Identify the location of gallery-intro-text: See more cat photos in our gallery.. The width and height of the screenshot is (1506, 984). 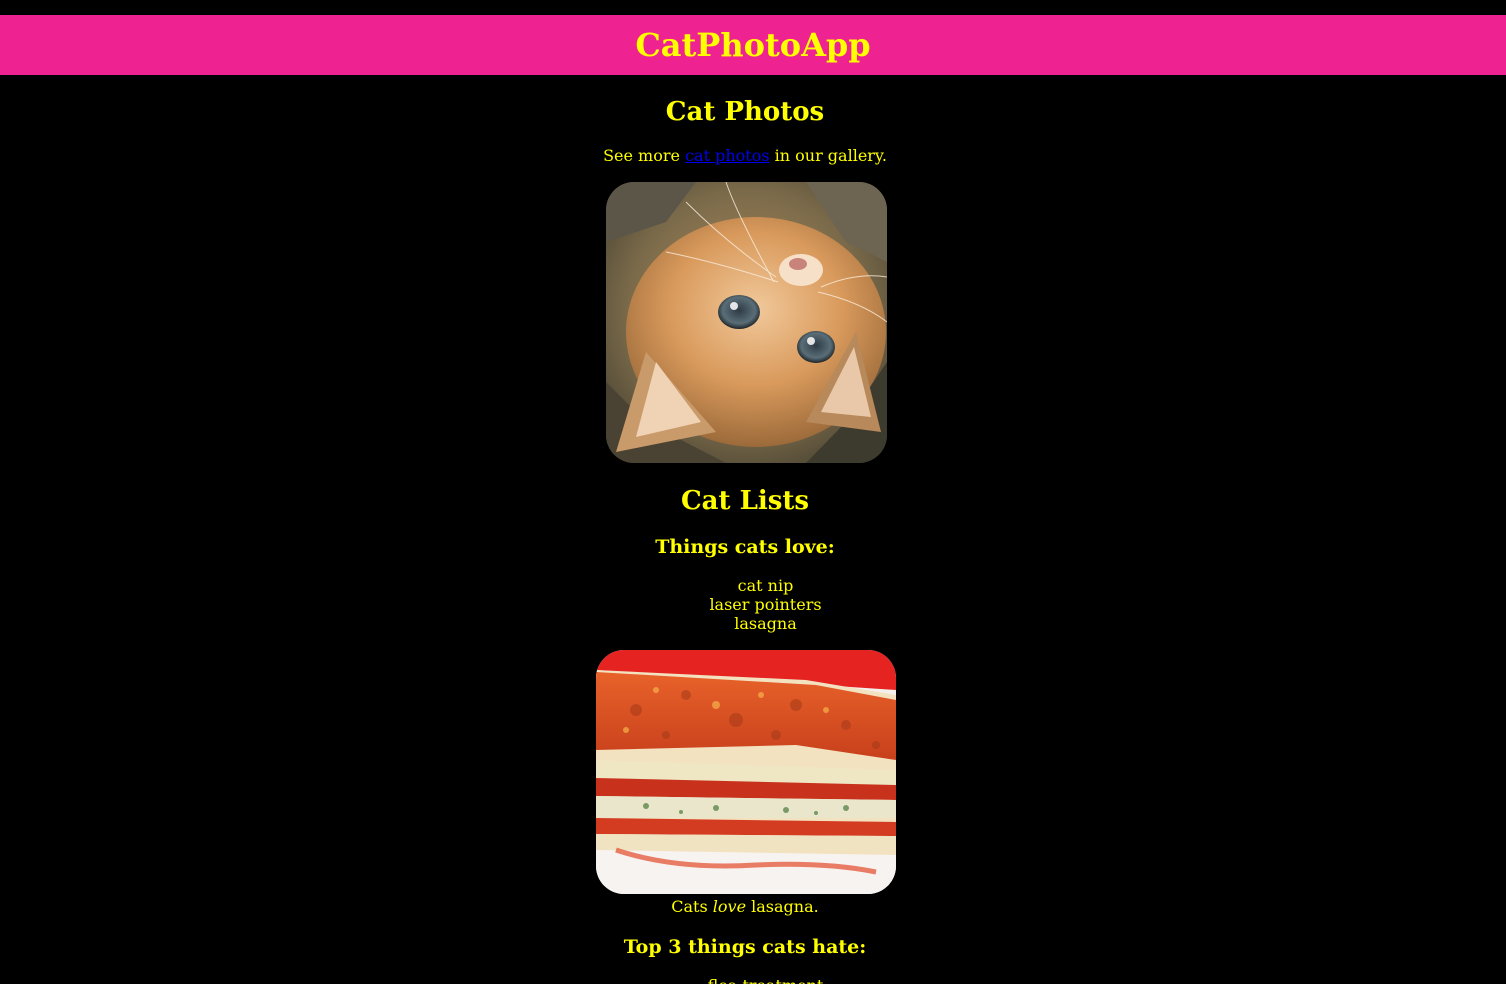
(745, 156).